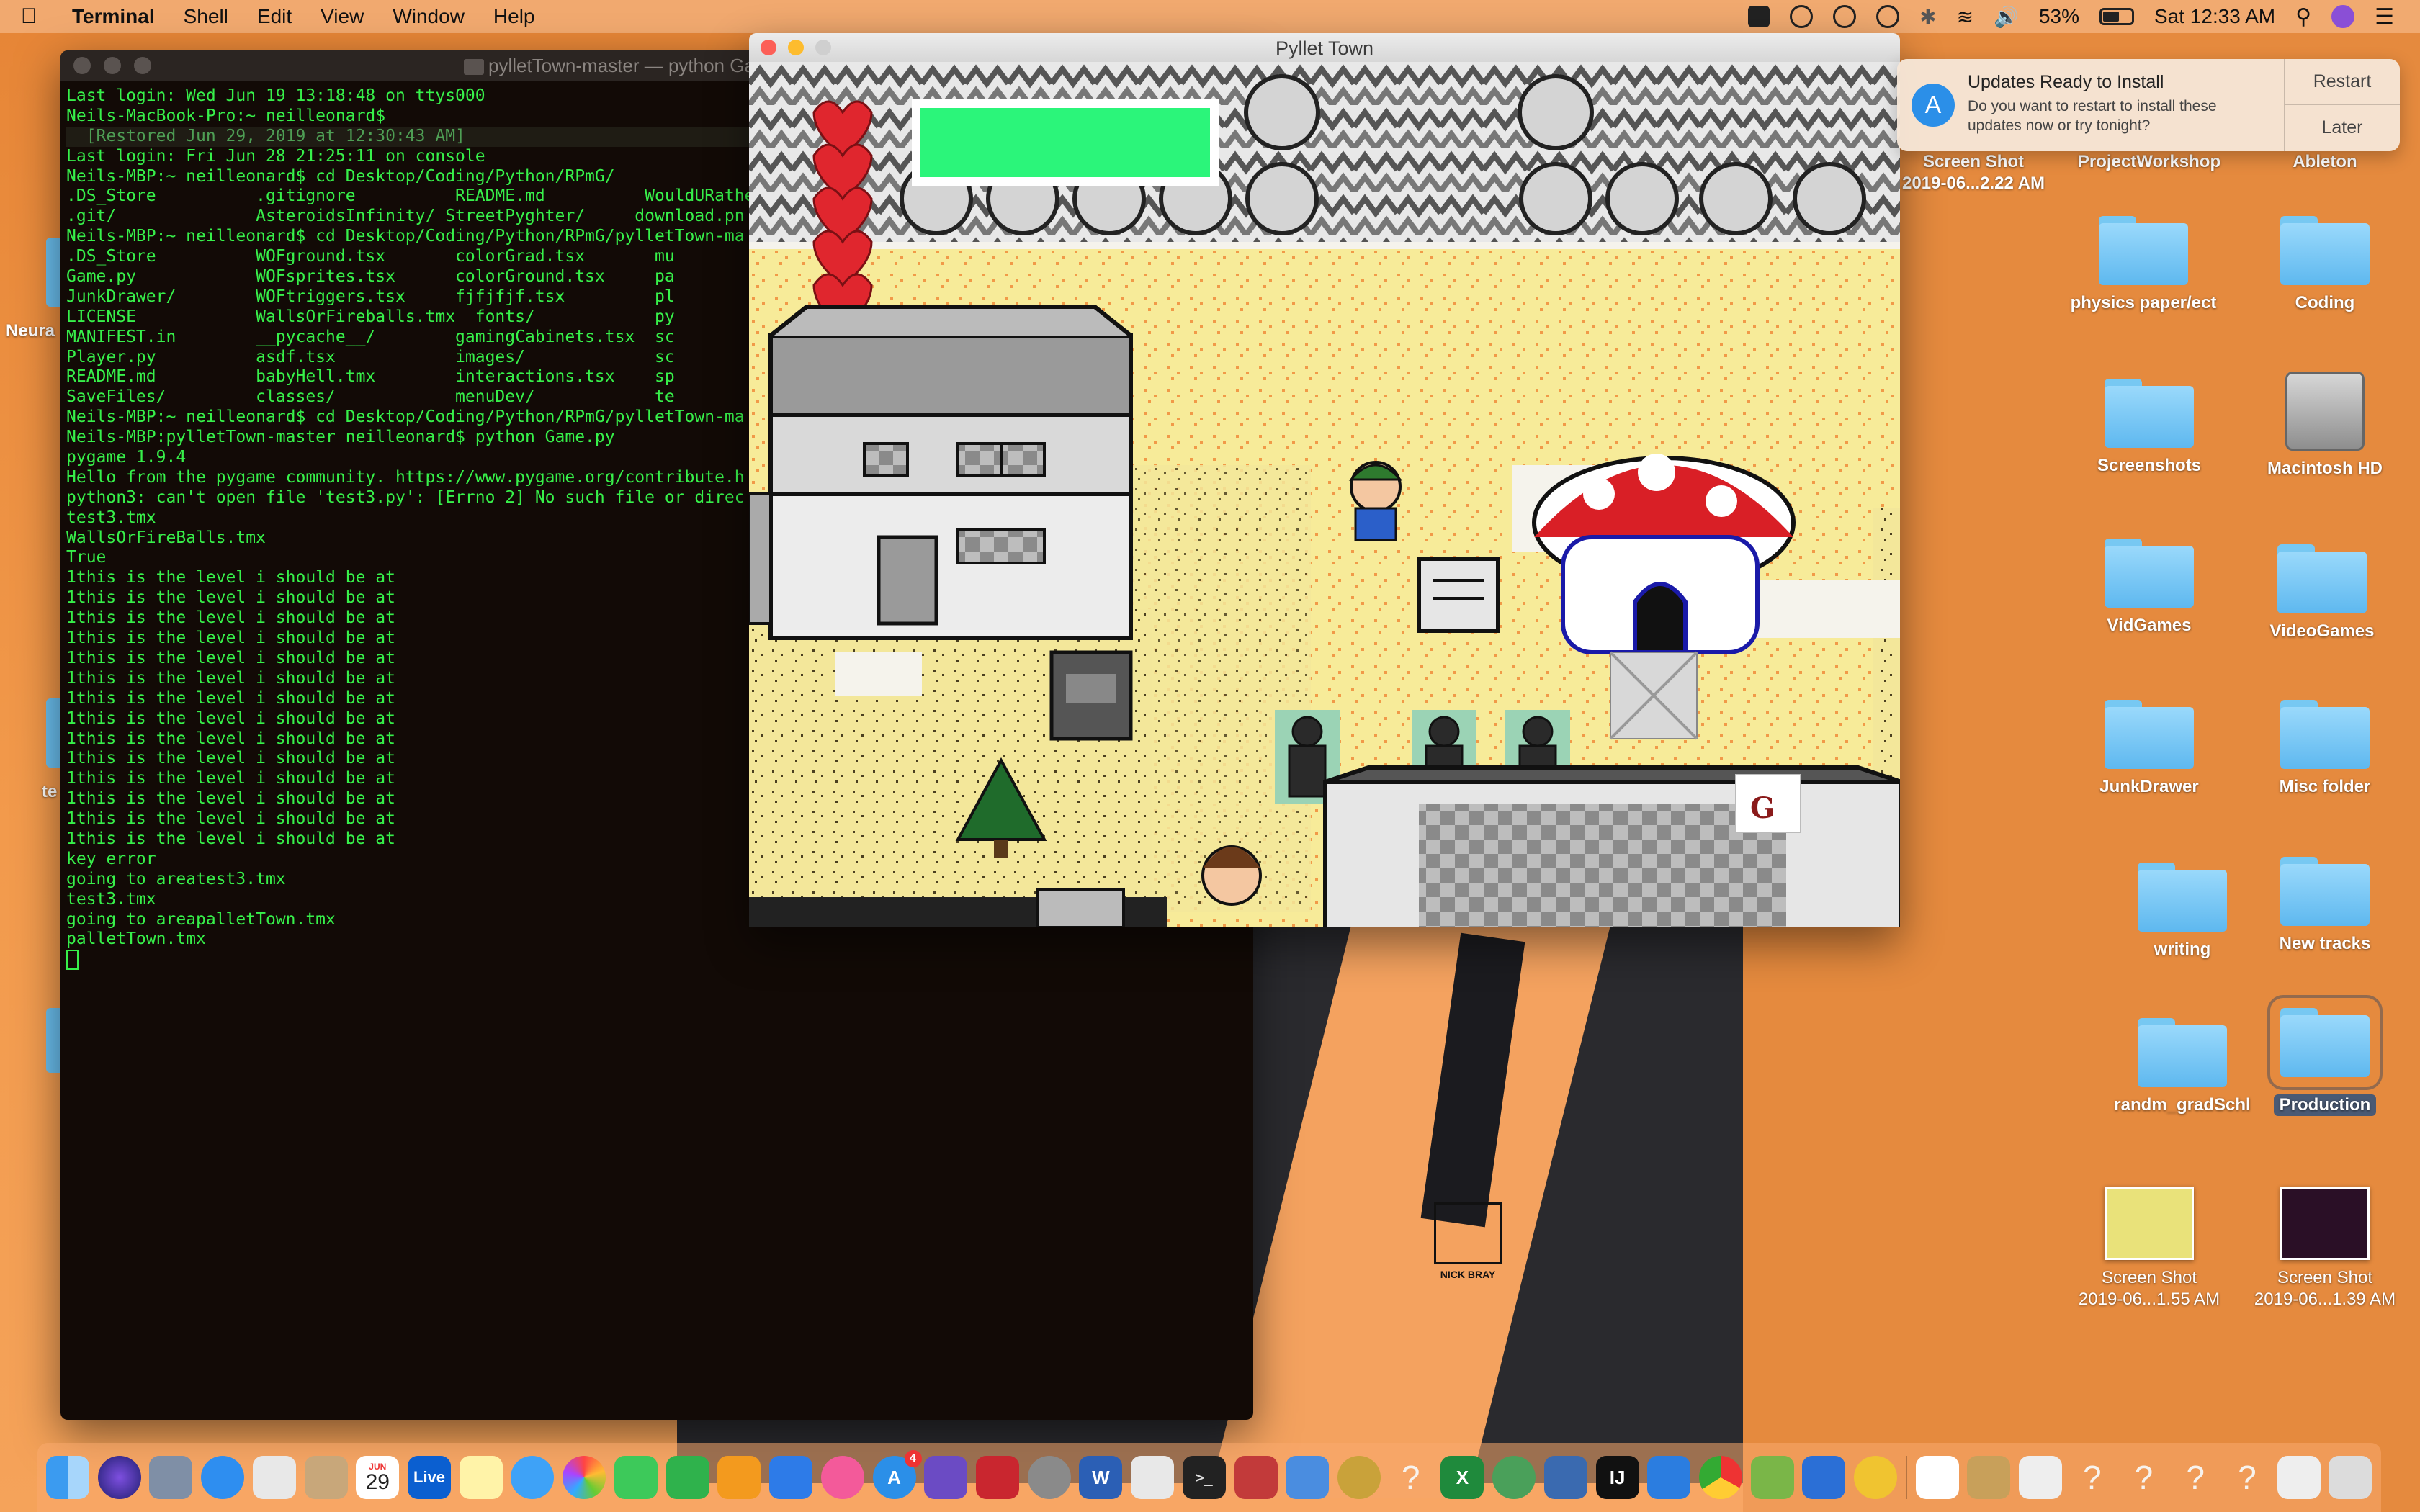 The width and height of the screenshot is (2420, 1512). Describe the element at coordinates (378, 1477) in the screenshot. I see `calendar-icon: JUN 29` at that location.